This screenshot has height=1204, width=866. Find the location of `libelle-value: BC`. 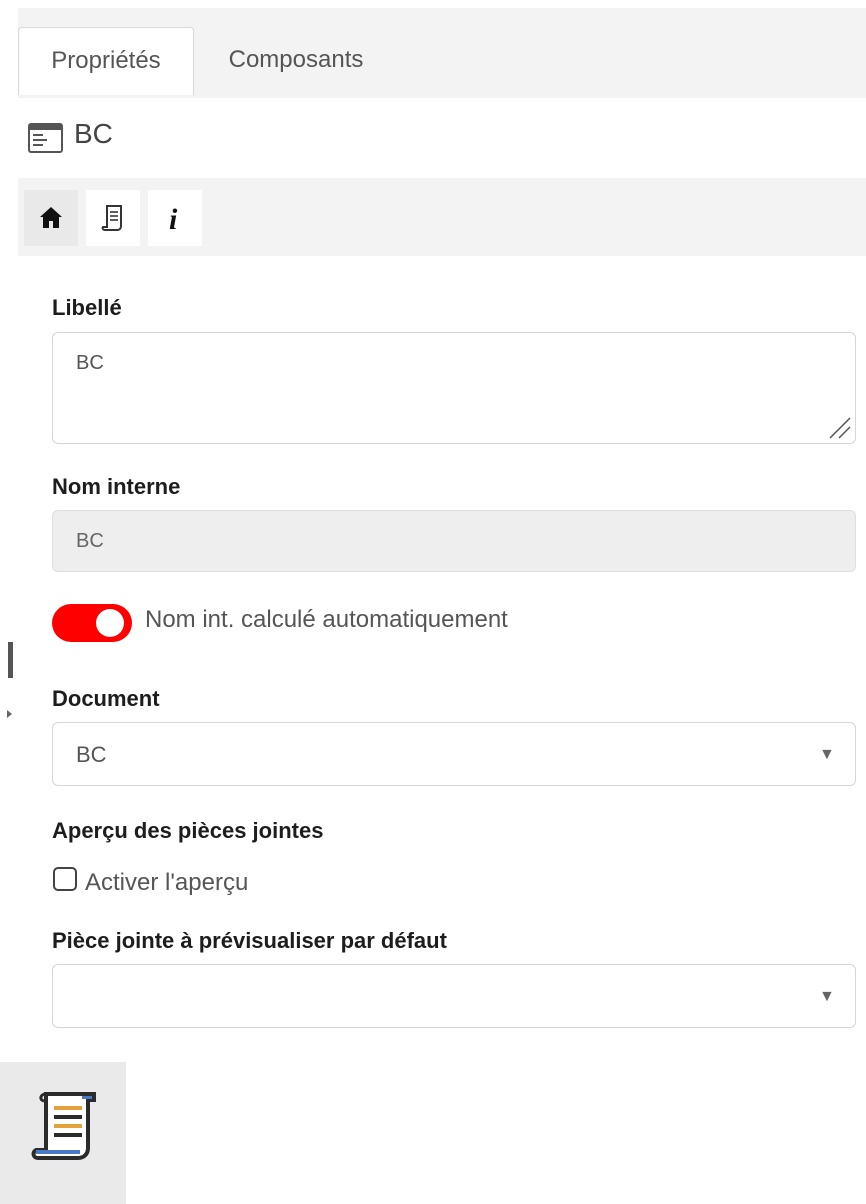

libelle-value: BC is located at coordinates (90, 363).